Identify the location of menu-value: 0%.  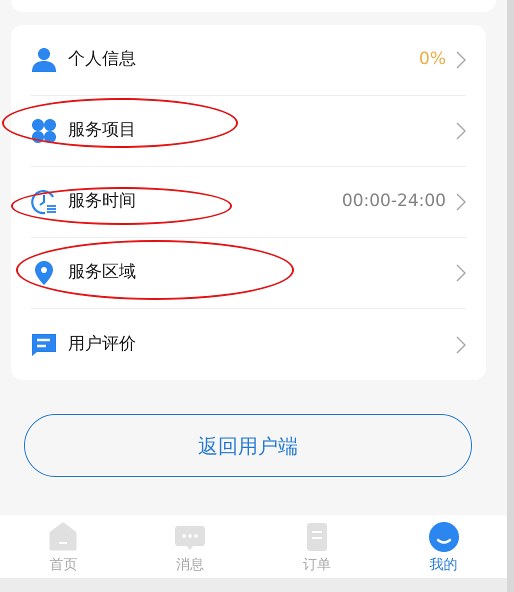
(432, 60).